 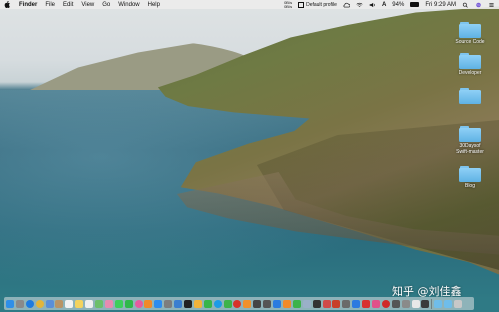 What do you see at coordinates (128, 5) in the screenshot?
I see `menu-window: Window` at bounding box center [128, 5].